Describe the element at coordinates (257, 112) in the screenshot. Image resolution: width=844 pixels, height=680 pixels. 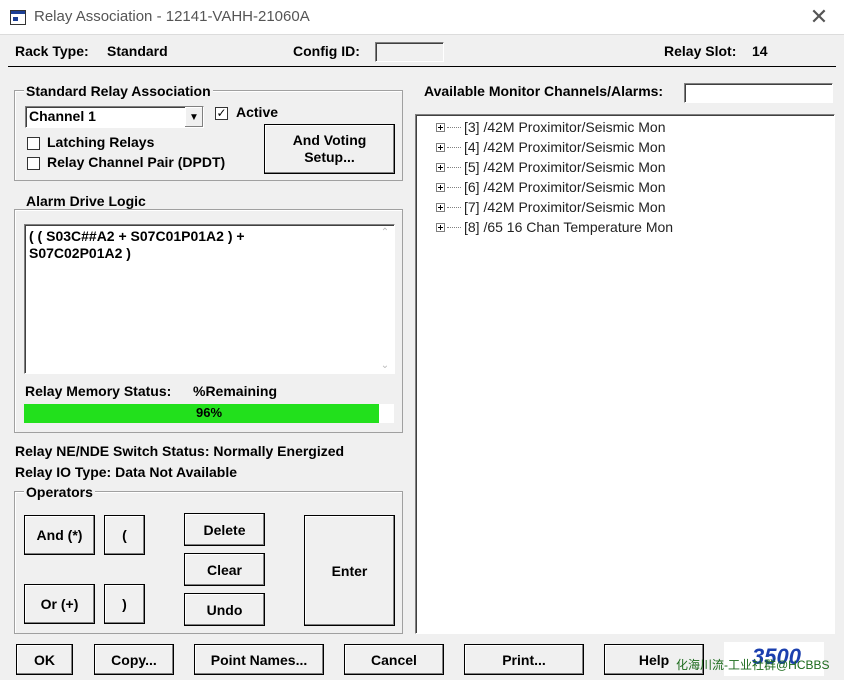
I see `active-label: Active` at that location.